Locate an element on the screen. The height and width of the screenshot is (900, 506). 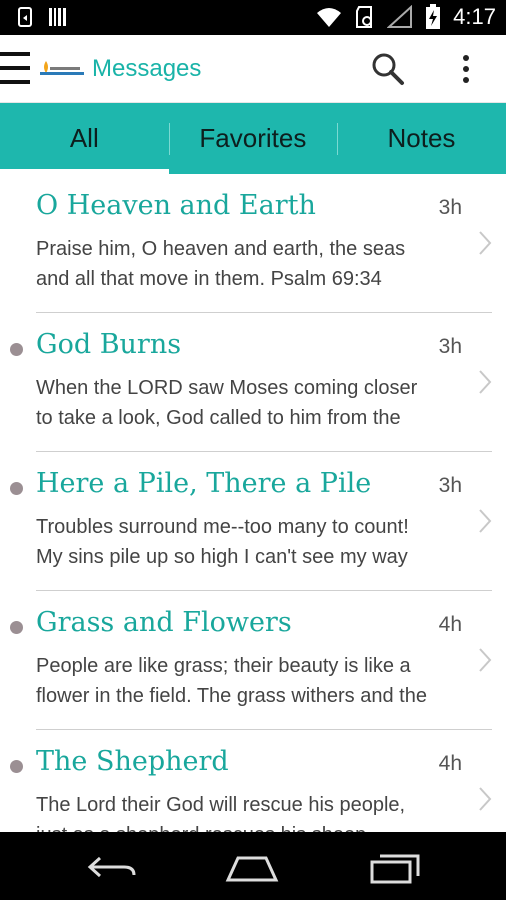
recent-apps-icon is located at coordinates (394, 867).